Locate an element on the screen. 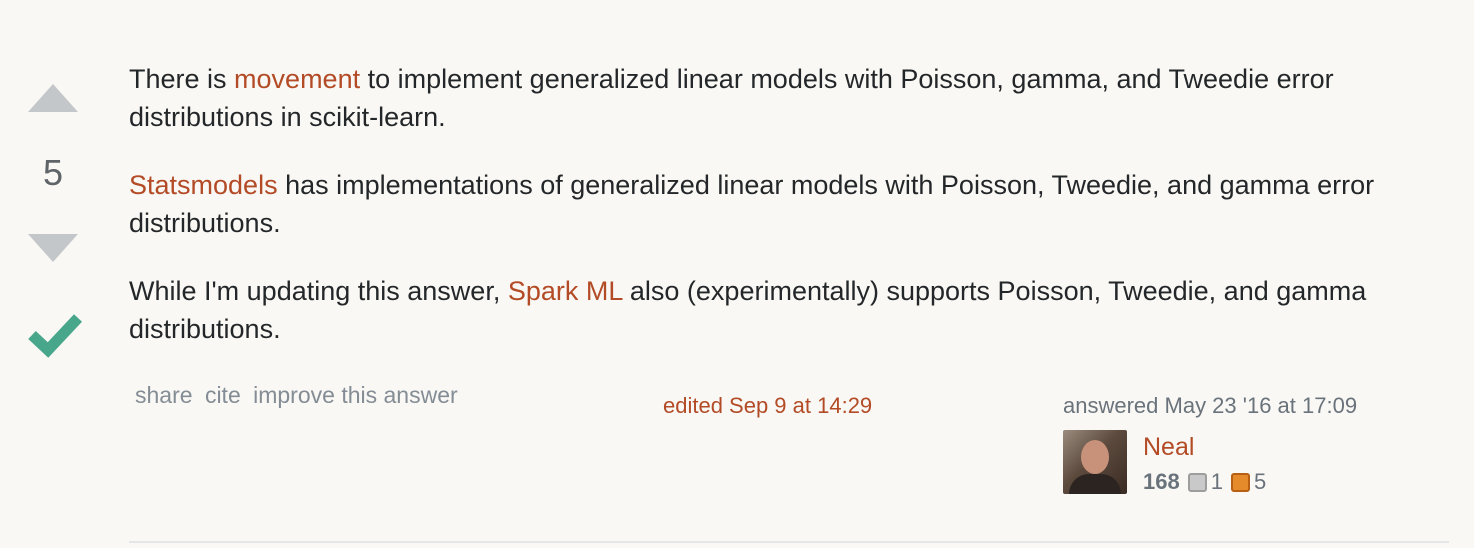 This screenshot has height=548, width=1474. silver-badge-icon is located at coordinates (1197, 482).